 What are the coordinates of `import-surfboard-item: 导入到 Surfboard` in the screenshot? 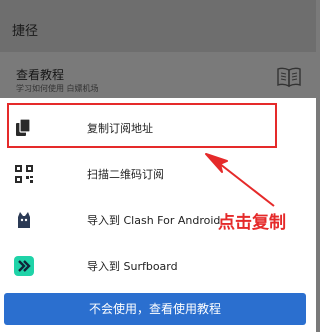 It's located at (158, 266).